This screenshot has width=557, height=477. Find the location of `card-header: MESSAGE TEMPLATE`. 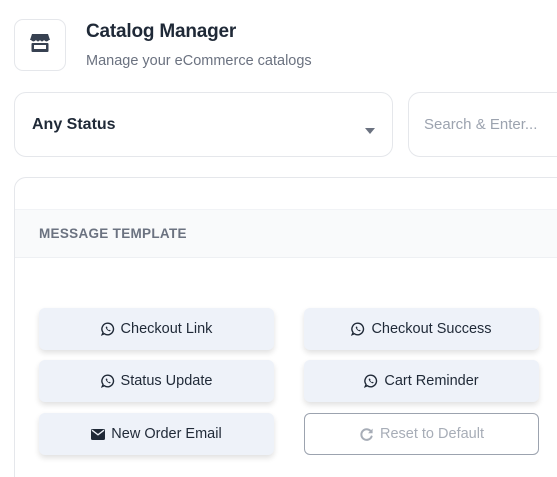

card-header: MESSAGE TEMPLATE is located at coordinates (286, 233).